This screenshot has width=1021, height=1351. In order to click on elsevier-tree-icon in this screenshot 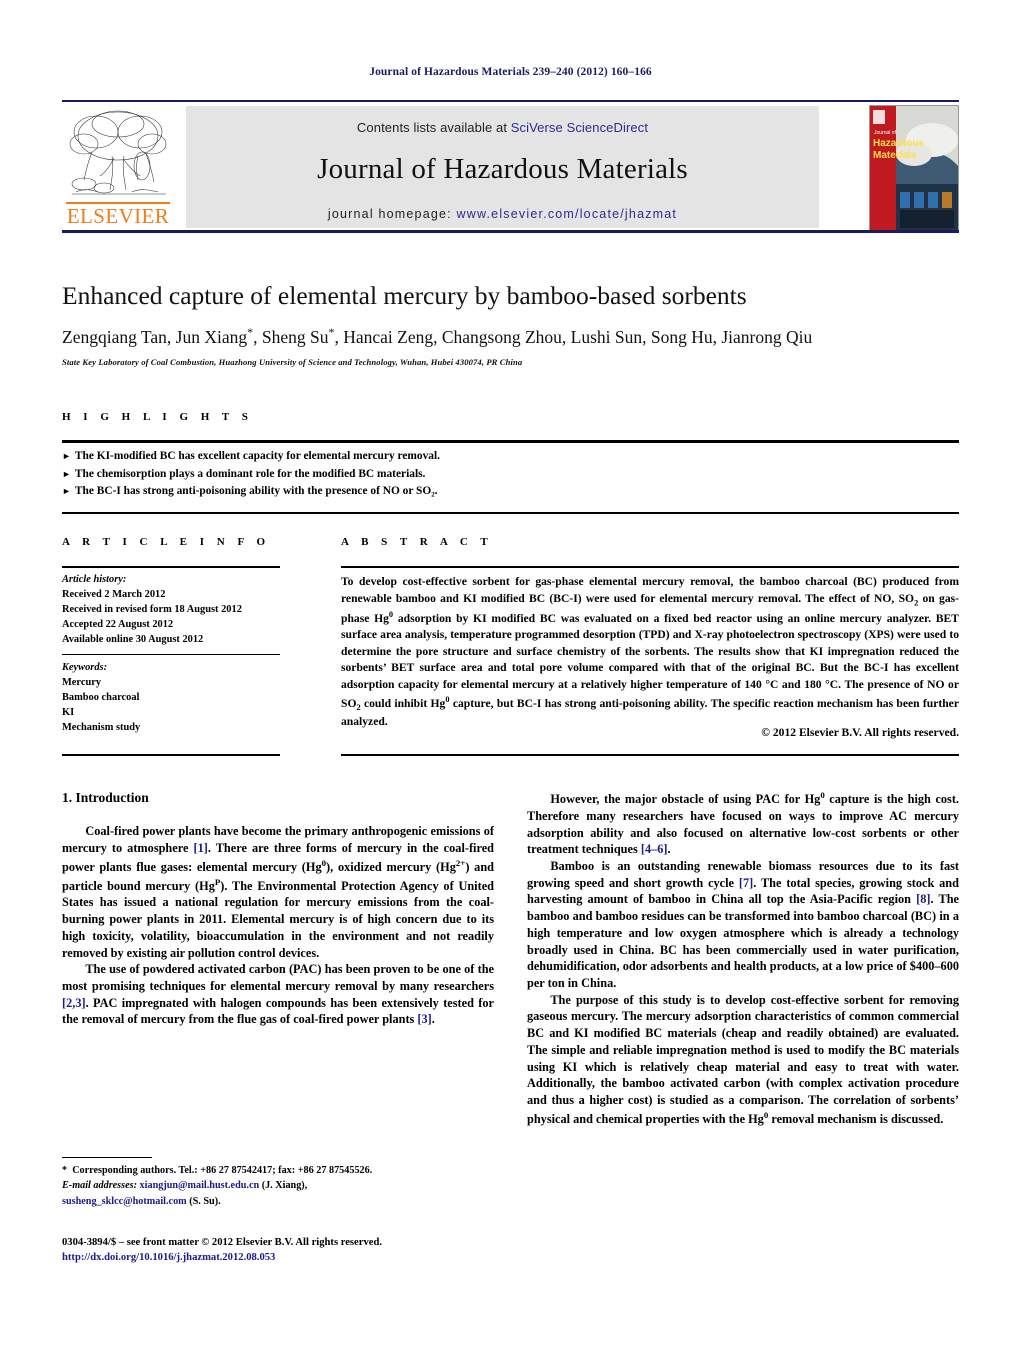, I will do `click(118, 152)`.